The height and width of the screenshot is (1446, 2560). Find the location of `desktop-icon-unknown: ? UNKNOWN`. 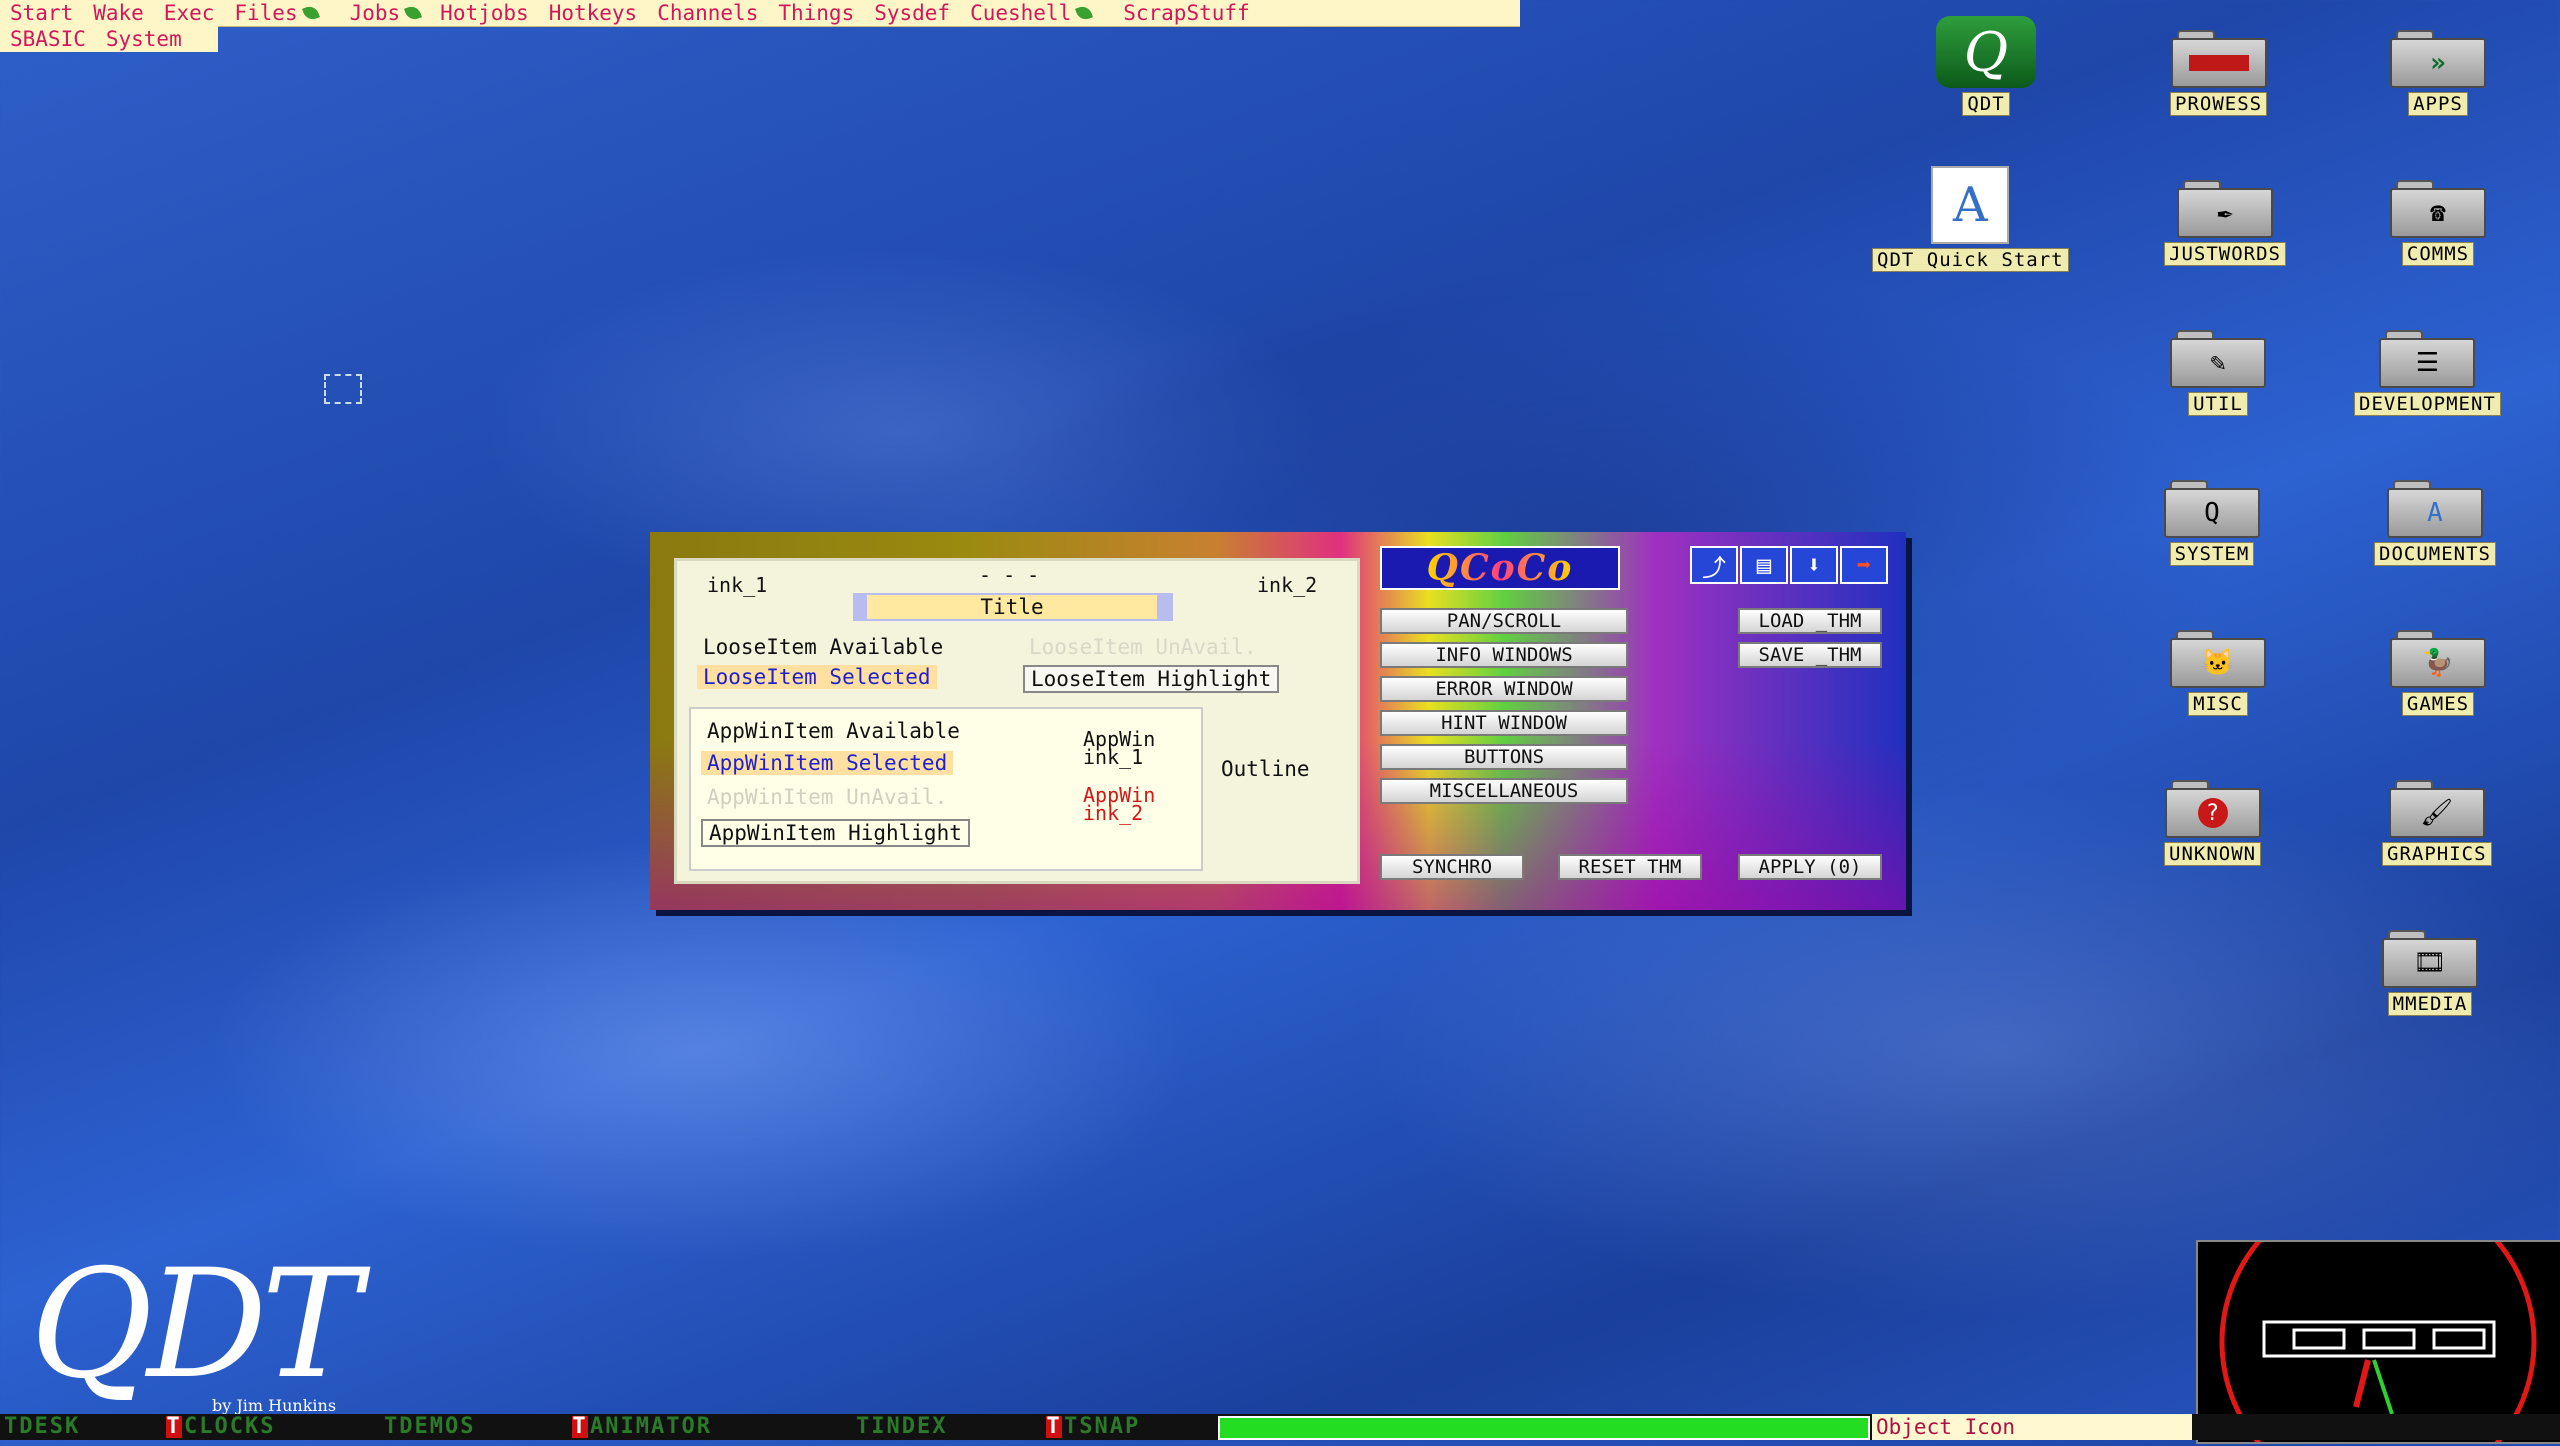

desktop-icon-unknown: ? UNKNOWN is located at coordinates (2213, 823).